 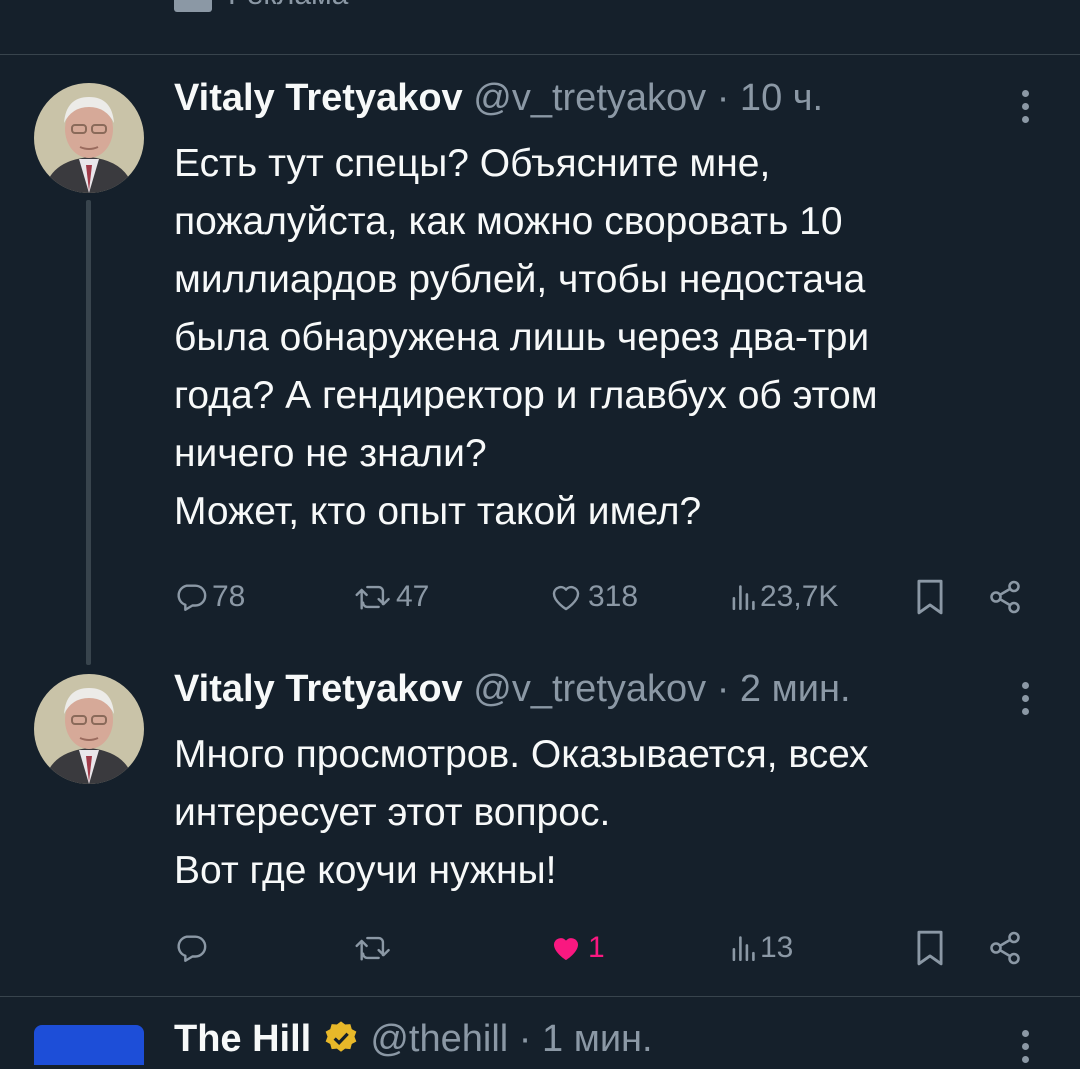 I want to click on action-bar: 1 13, so click(x=604, y=948).